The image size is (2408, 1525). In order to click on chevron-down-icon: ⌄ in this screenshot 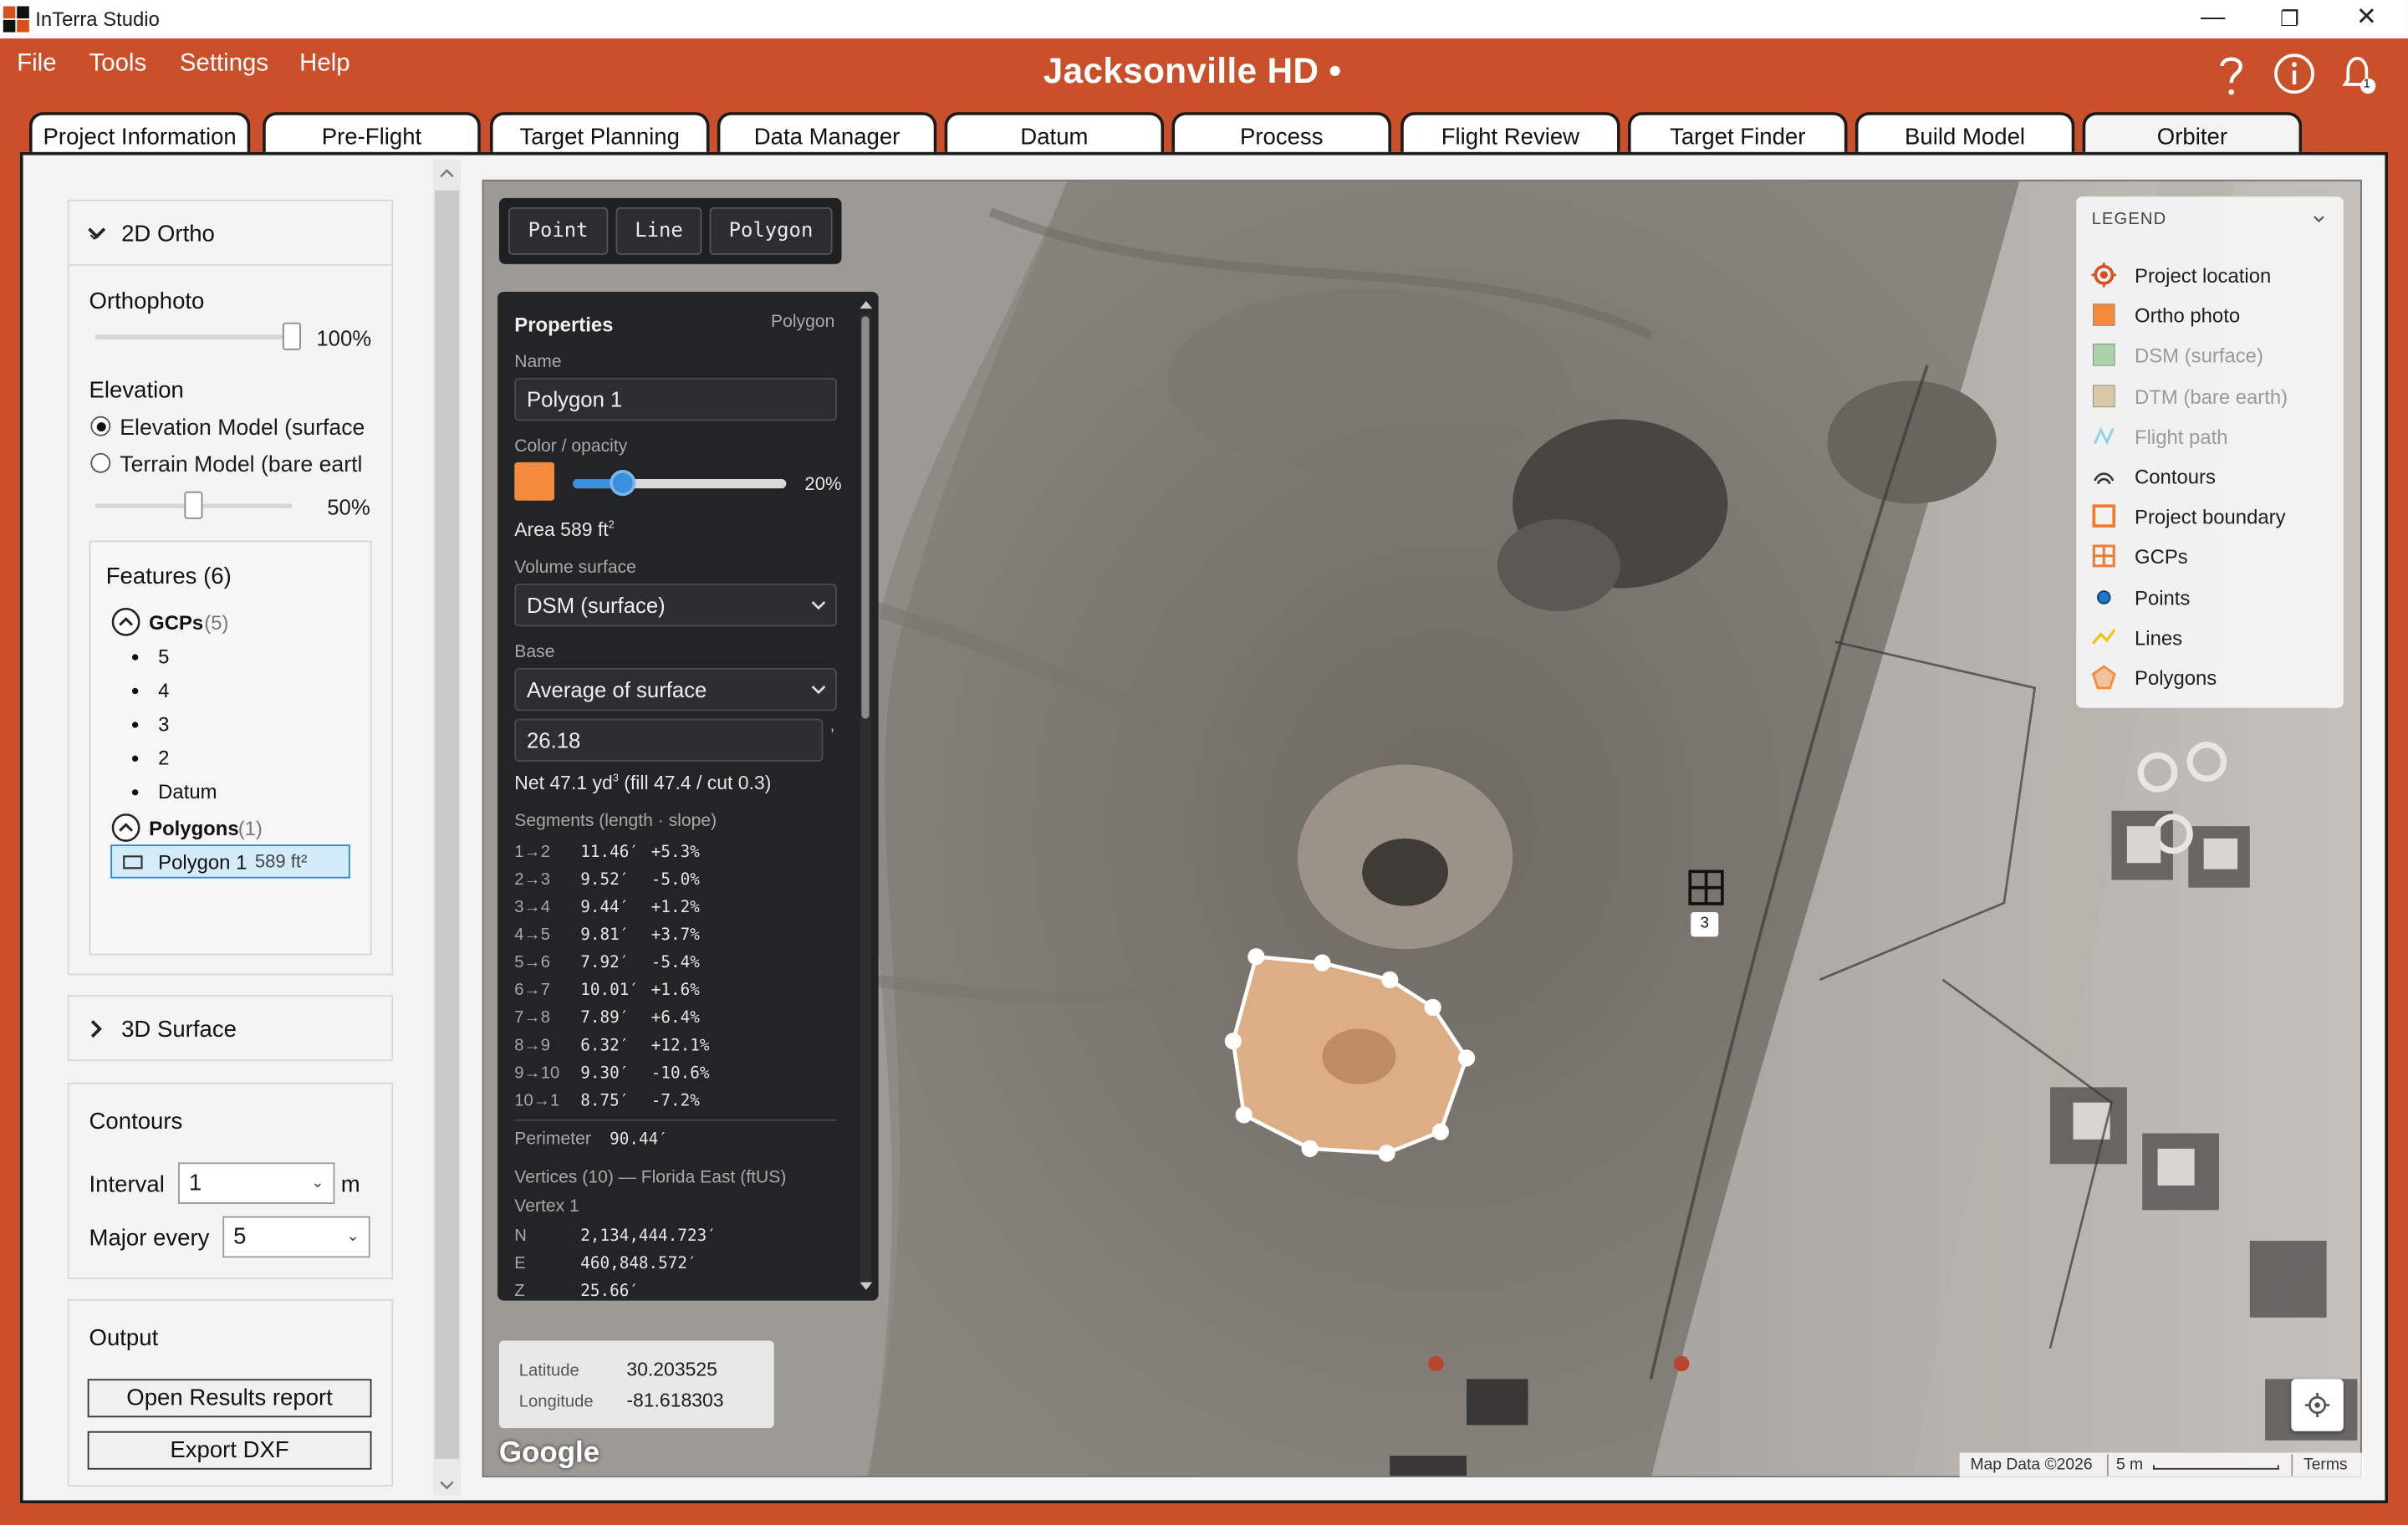, I will do `click(317, 1183)`.